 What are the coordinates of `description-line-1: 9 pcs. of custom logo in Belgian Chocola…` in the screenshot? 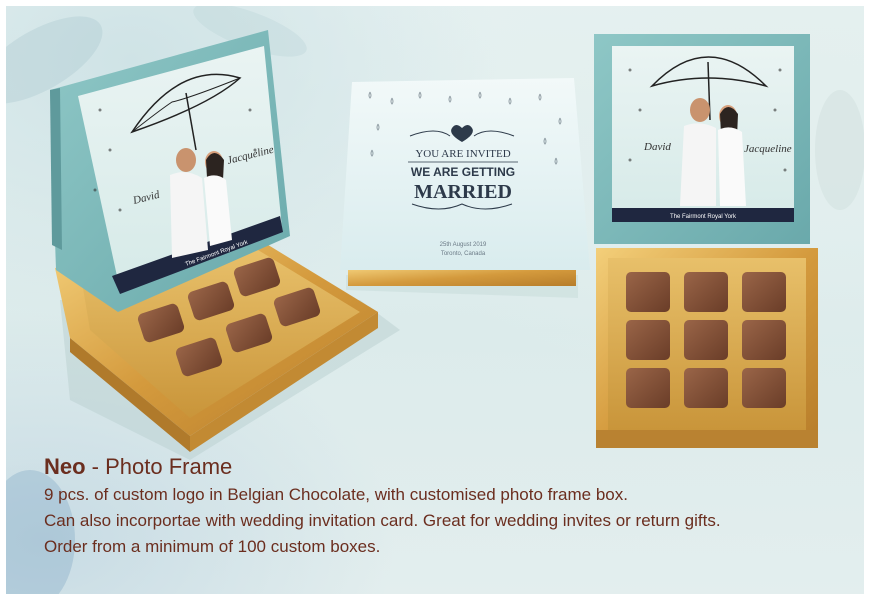 It's located at (336, 494).